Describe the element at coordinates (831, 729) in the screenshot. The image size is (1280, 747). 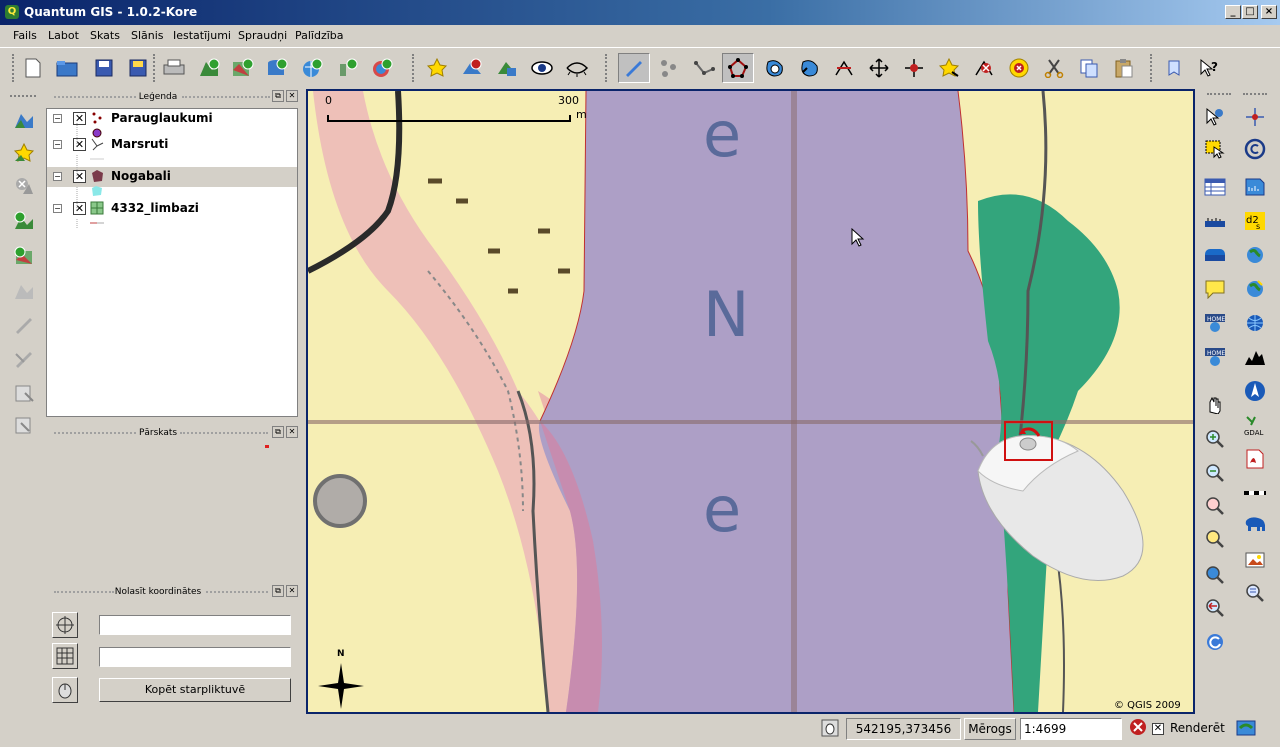
I see `mouse-coords-toggle-icon` at that location.